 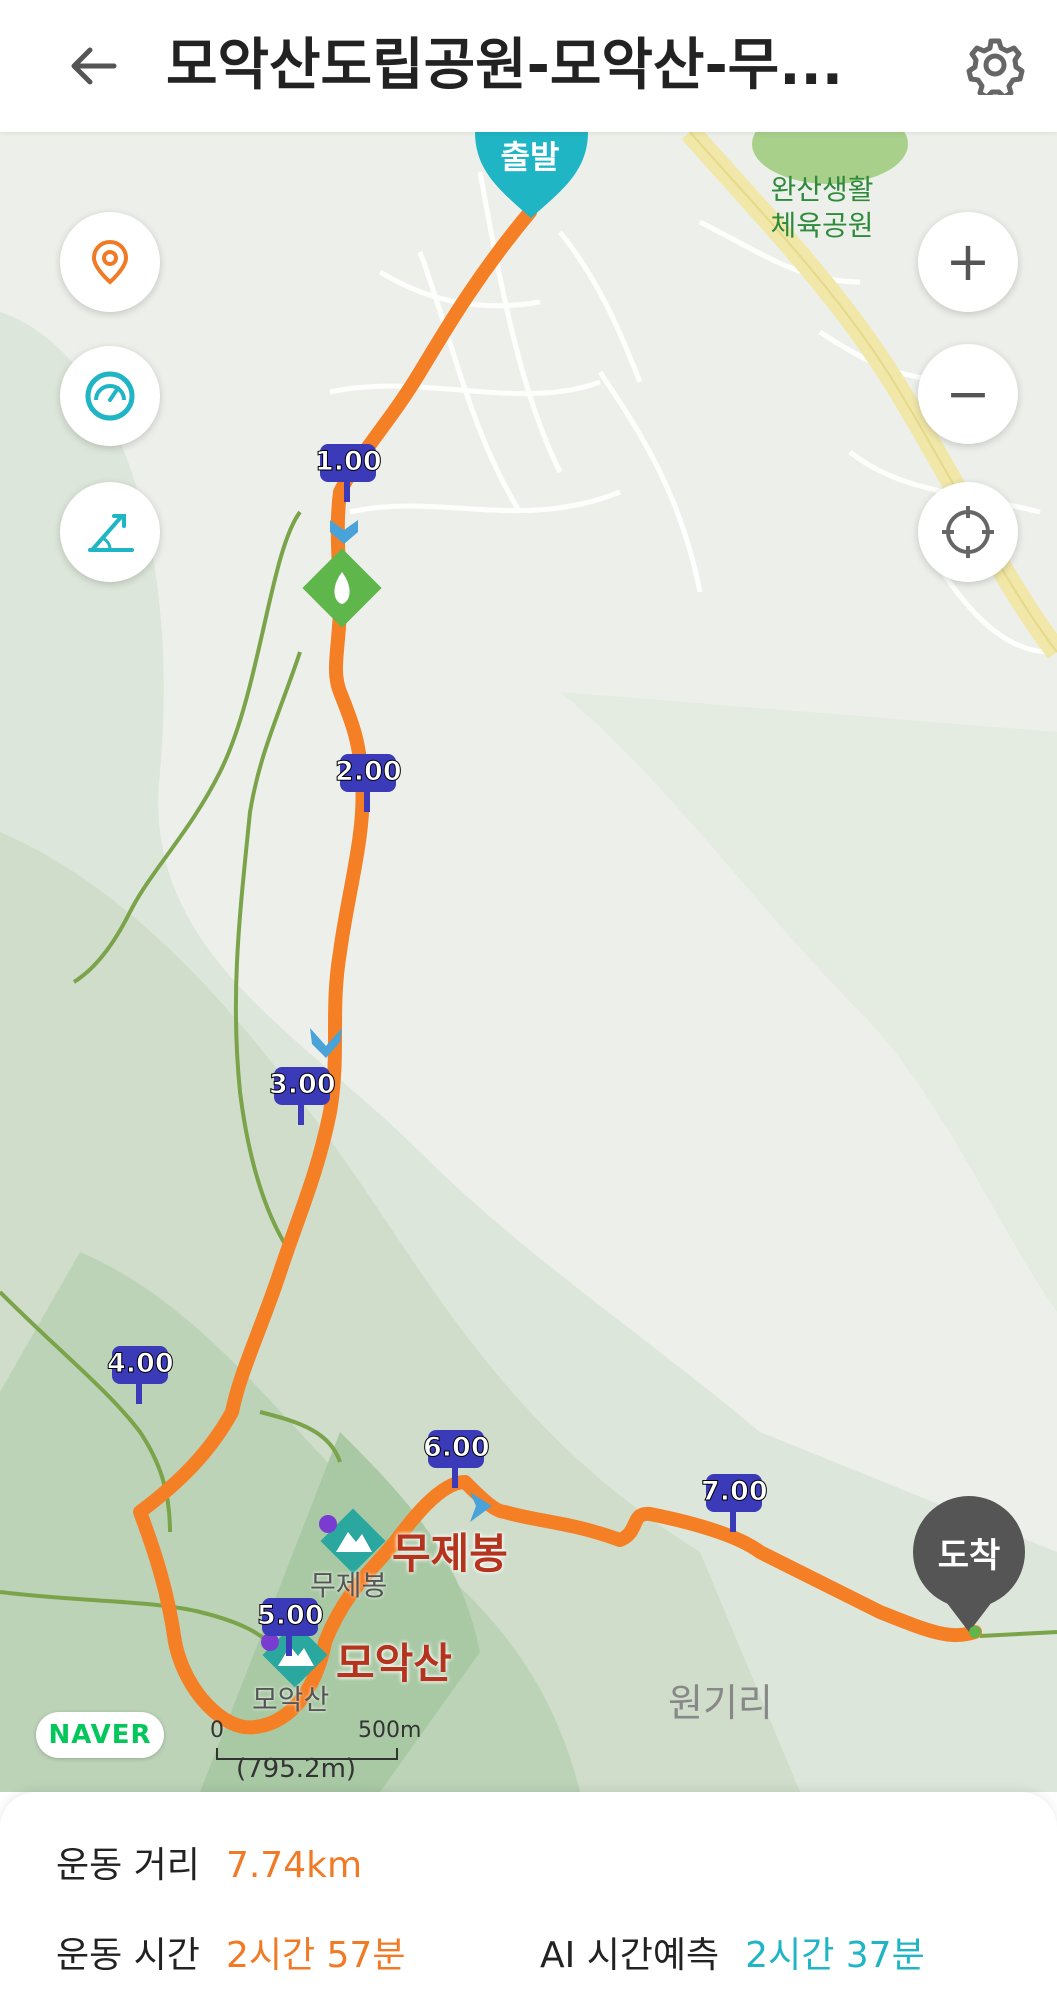 I want to click on scale-right: 500m, so click(x=390, y=1730).